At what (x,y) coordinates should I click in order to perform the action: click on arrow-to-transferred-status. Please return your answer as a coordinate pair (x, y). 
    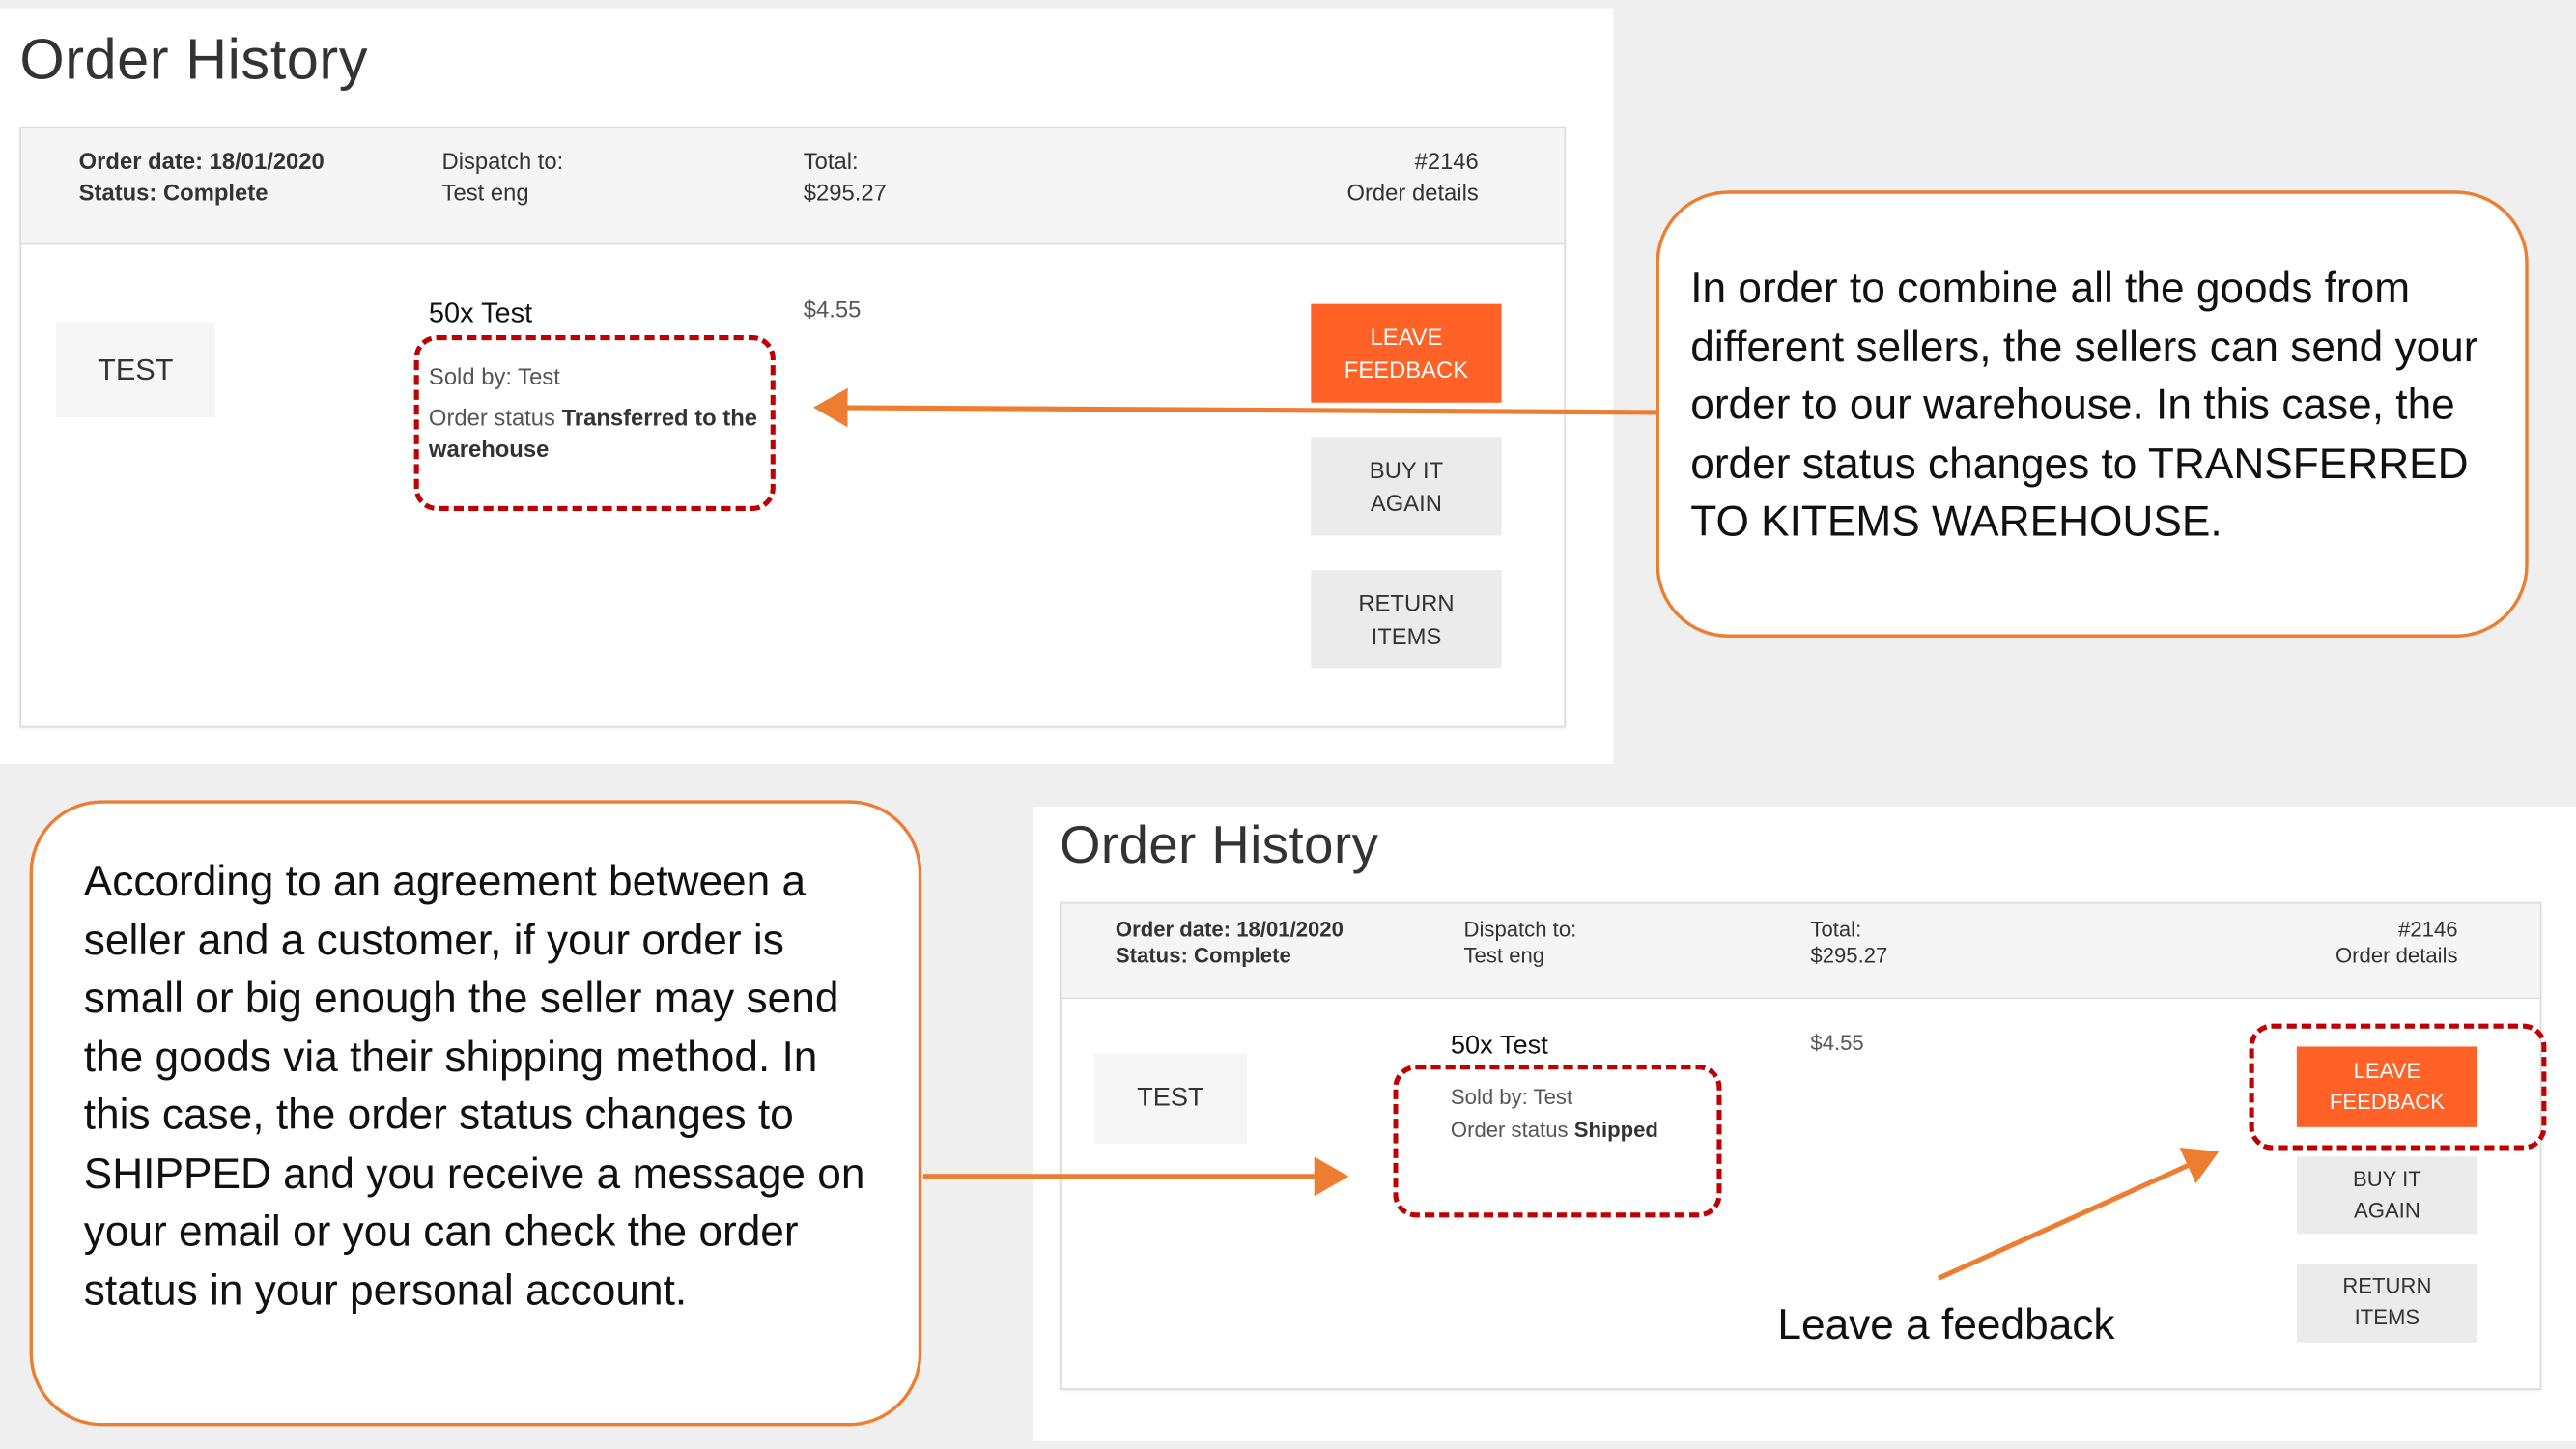
    Looking at the image, I should click on (1234, 407).